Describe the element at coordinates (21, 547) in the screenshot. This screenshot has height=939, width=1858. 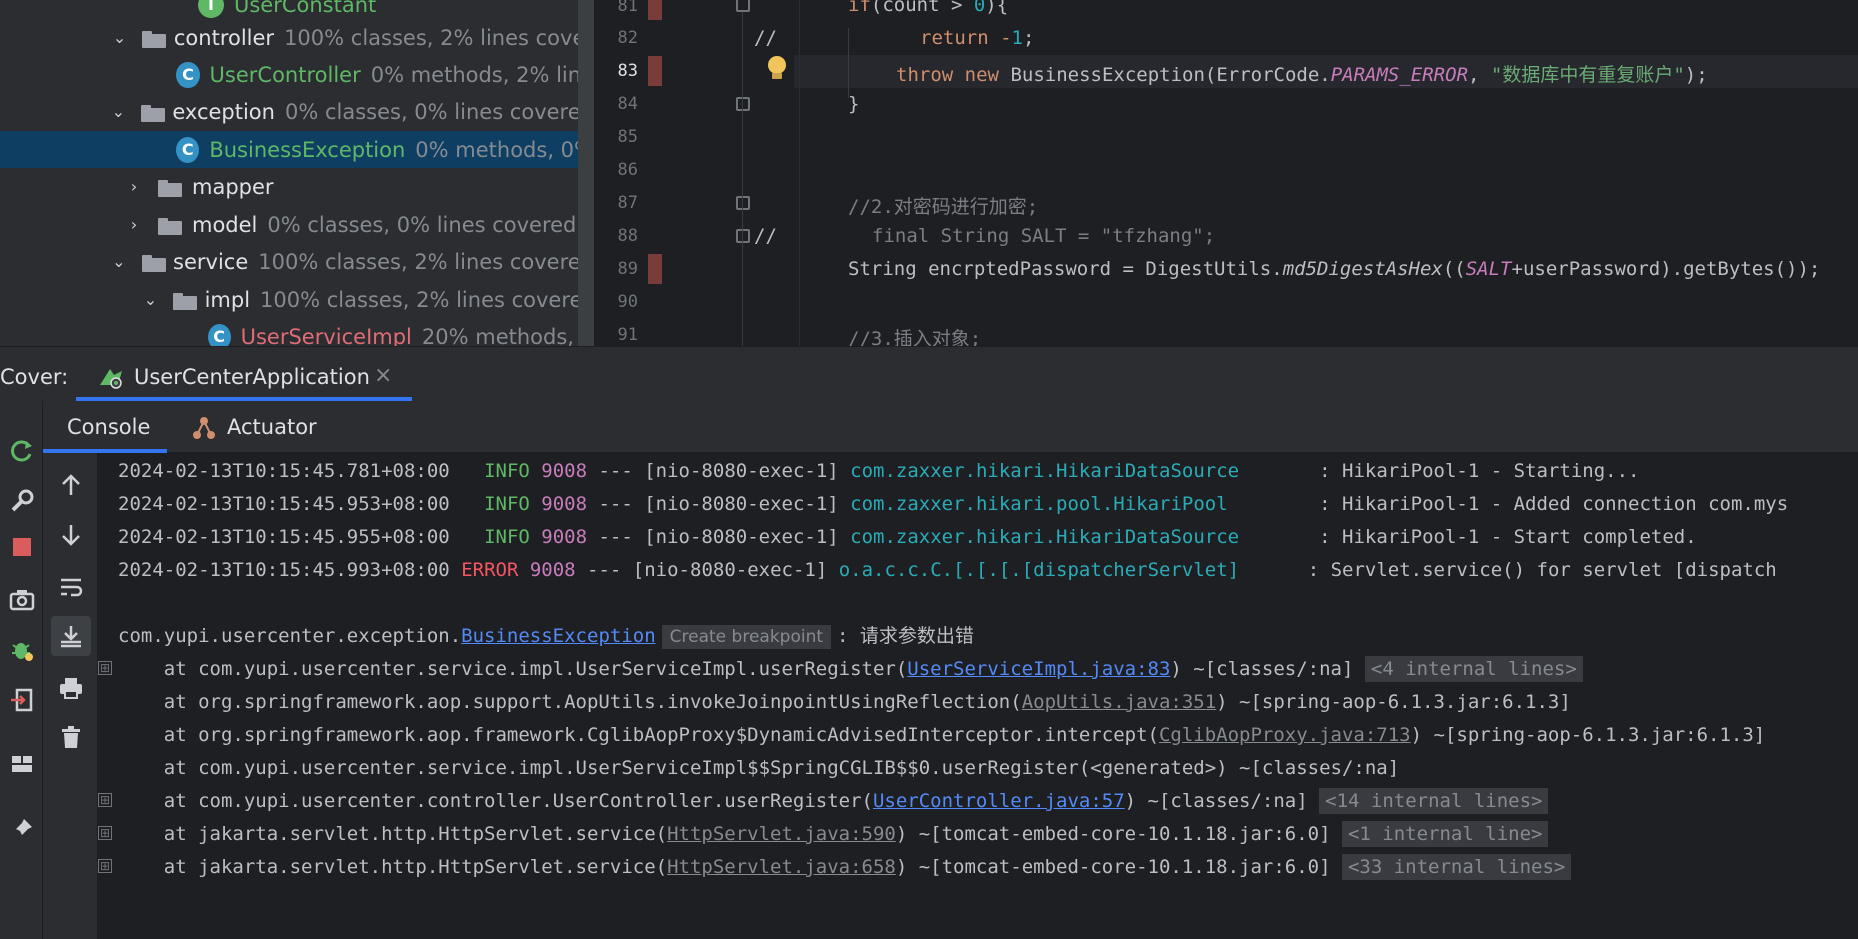
I see `stop-icon` at that location.